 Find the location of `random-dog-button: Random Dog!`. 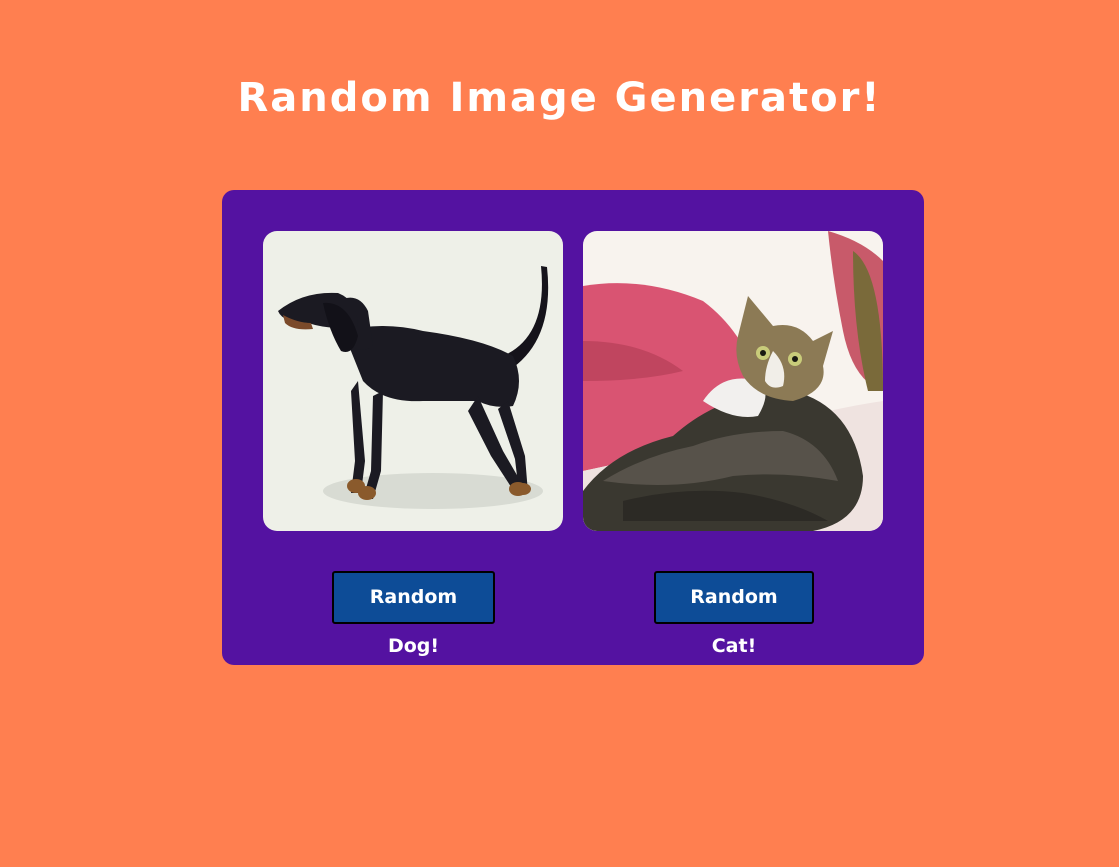

random-dog-button: Random Dog! is located at coordinates (413, 614).